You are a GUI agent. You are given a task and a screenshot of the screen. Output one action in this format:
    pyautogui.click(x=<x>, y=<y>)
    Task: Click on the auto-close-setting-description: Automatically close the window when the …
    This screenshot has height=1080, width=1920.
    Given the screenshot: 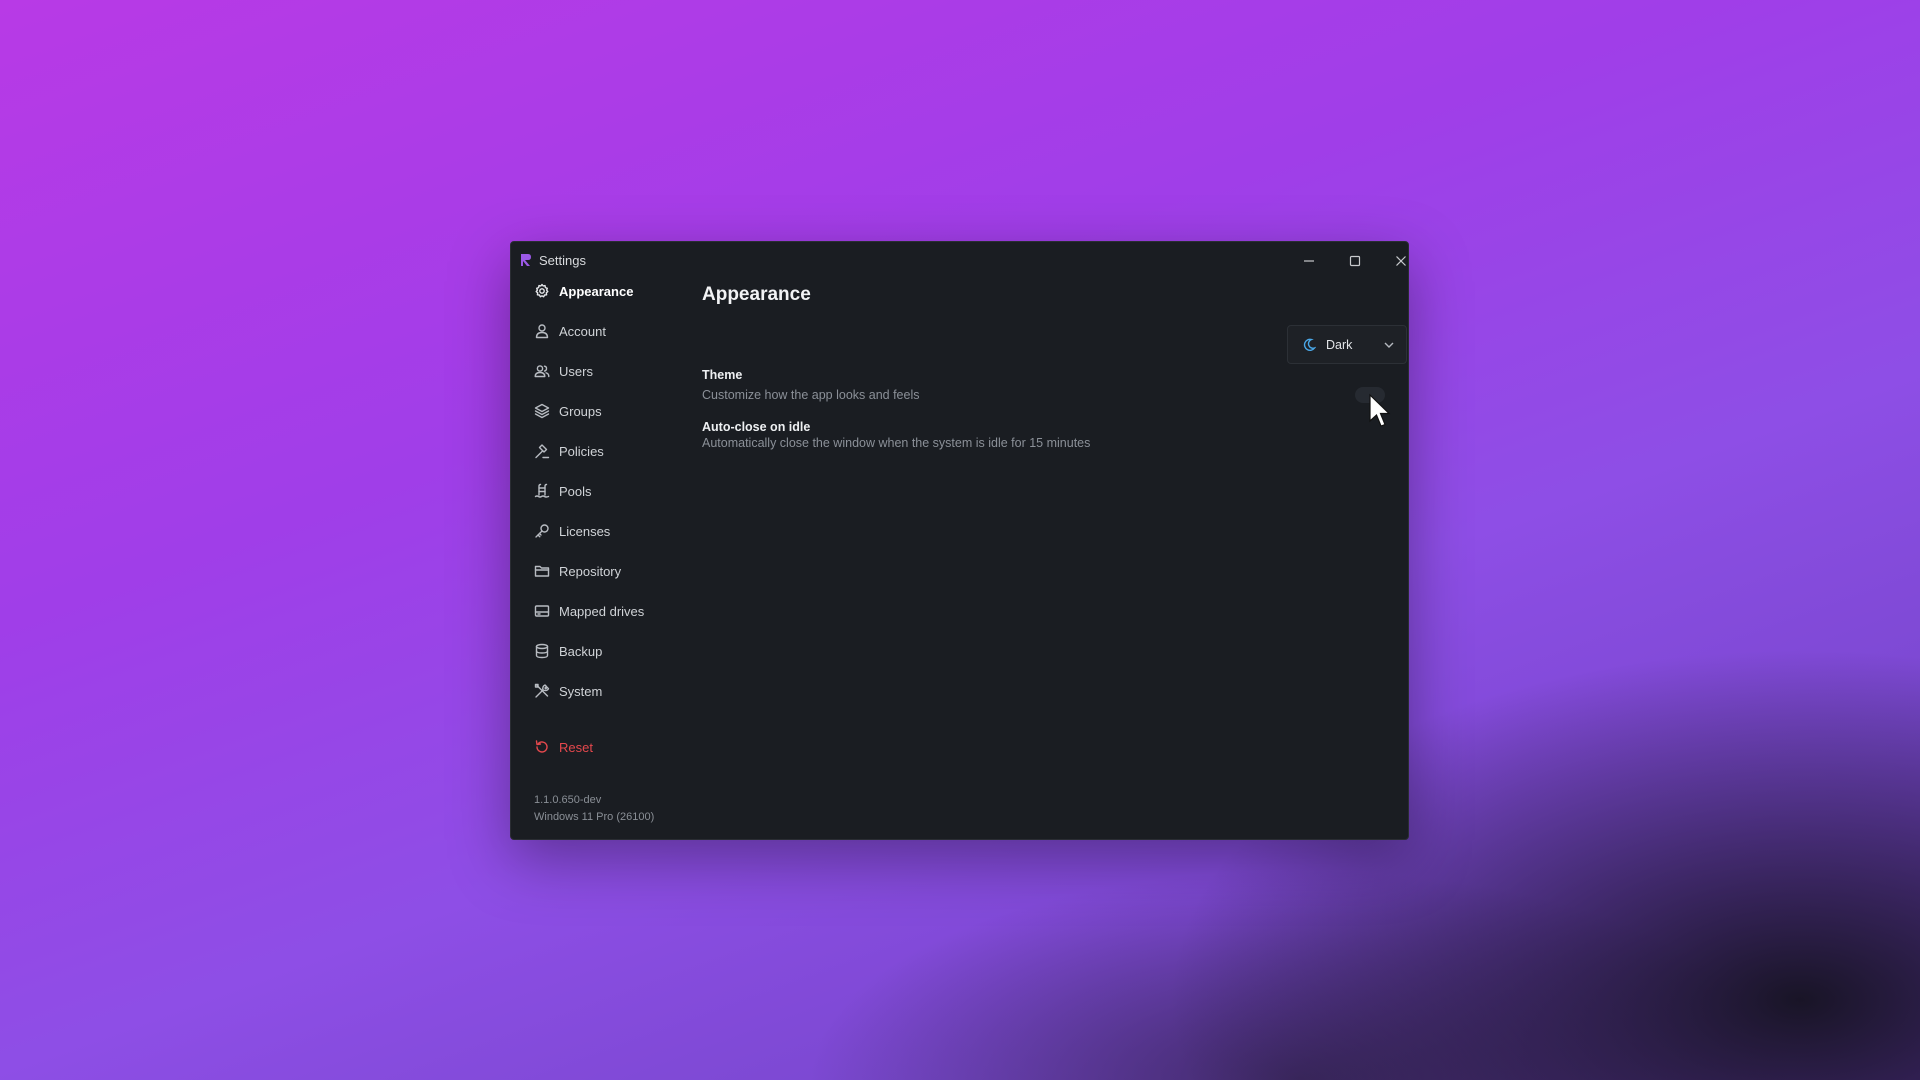 What is the action you would take?
    pyautogui.click(x=896, y=443)
    